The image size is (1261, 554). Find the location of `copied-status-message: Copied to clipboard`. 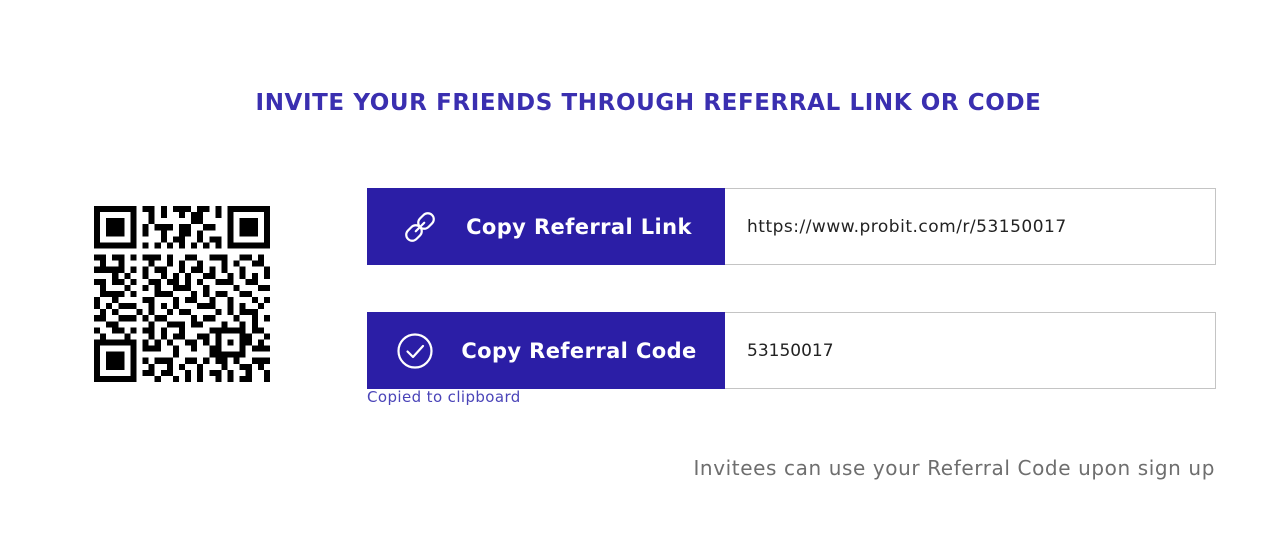

copied-status-message: Copied to clipboard is located at coordinates (444, 397).